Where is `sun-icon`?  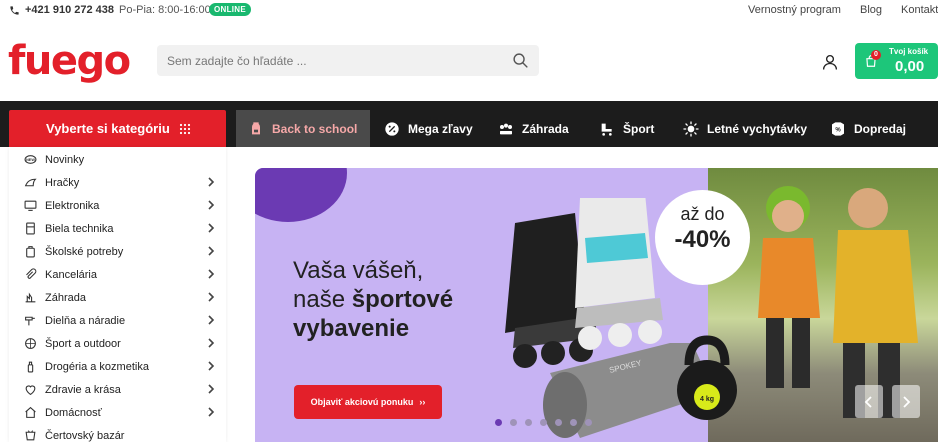 sun-icon is located at coordinates (691, 128).